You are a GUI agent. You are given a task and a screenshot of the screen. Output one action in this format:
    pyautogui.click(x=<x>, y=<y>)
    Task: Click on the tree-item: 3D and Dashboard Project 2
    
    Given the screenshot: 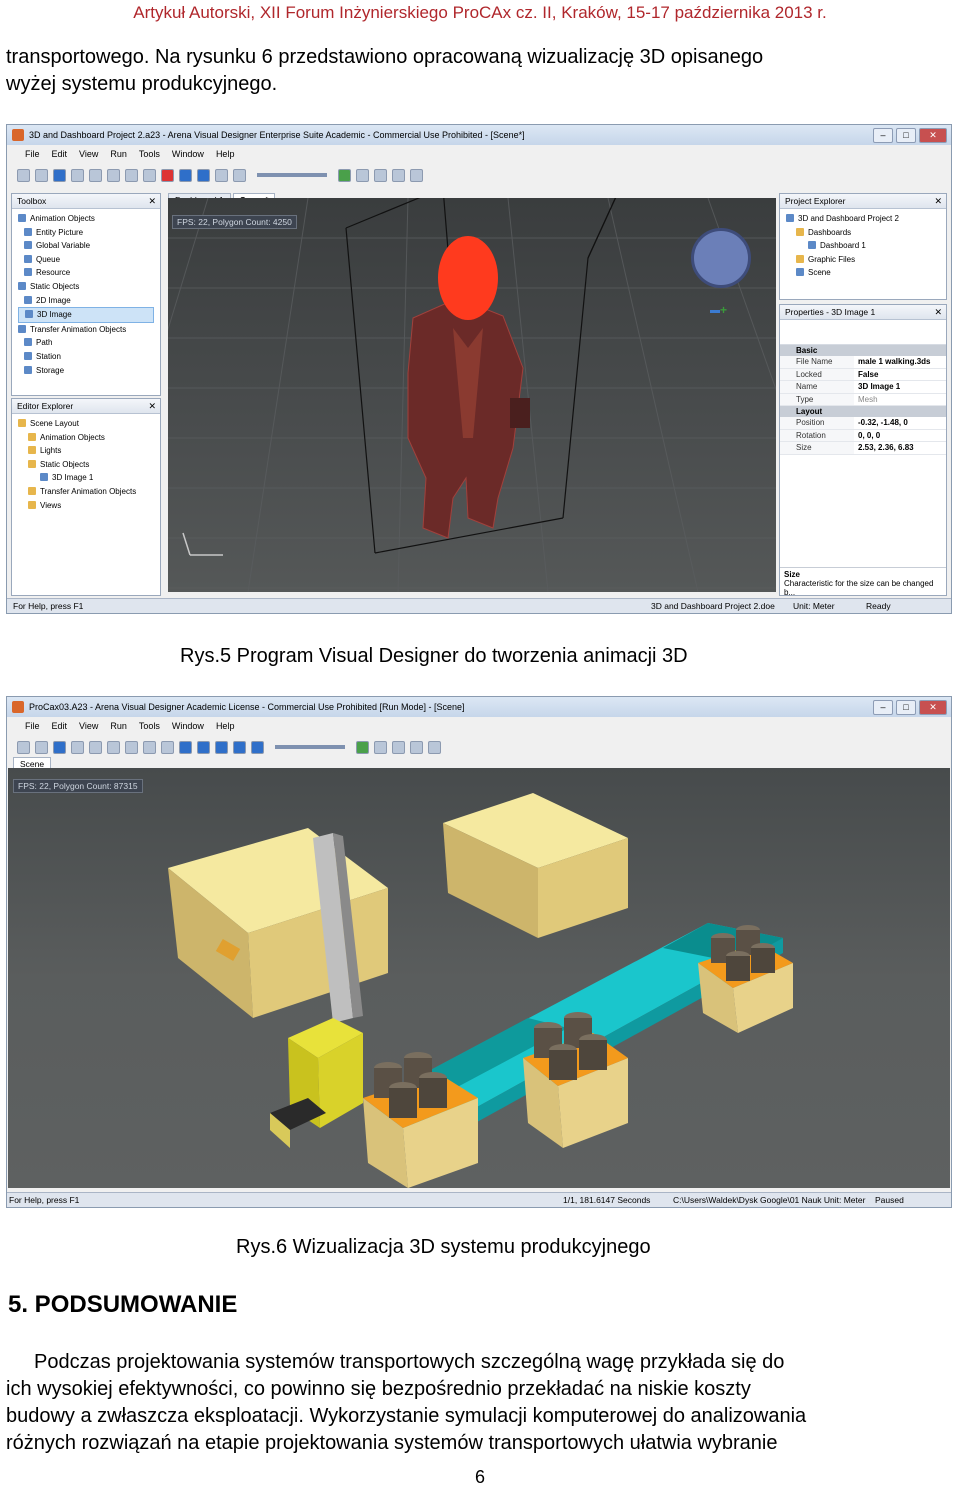 What is the action you would take?
    pyautogui.click(x=866, y=219)
    